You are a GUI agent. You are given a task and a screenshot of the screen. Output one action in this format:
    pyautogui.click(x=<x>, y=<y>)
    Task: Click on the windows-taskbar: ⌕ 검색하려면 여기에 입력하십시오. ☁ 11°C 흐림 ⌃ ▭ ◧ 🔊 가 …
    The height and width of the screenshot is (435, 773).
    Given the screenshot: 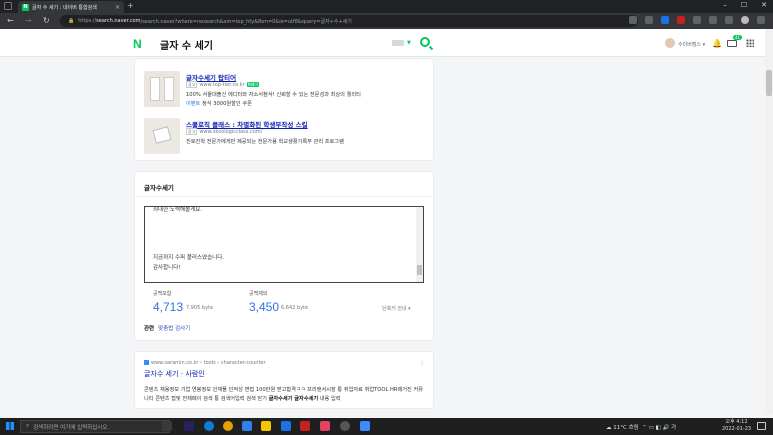 What is the action you would take?
    pyautogui.click(x=386, y=426)
    